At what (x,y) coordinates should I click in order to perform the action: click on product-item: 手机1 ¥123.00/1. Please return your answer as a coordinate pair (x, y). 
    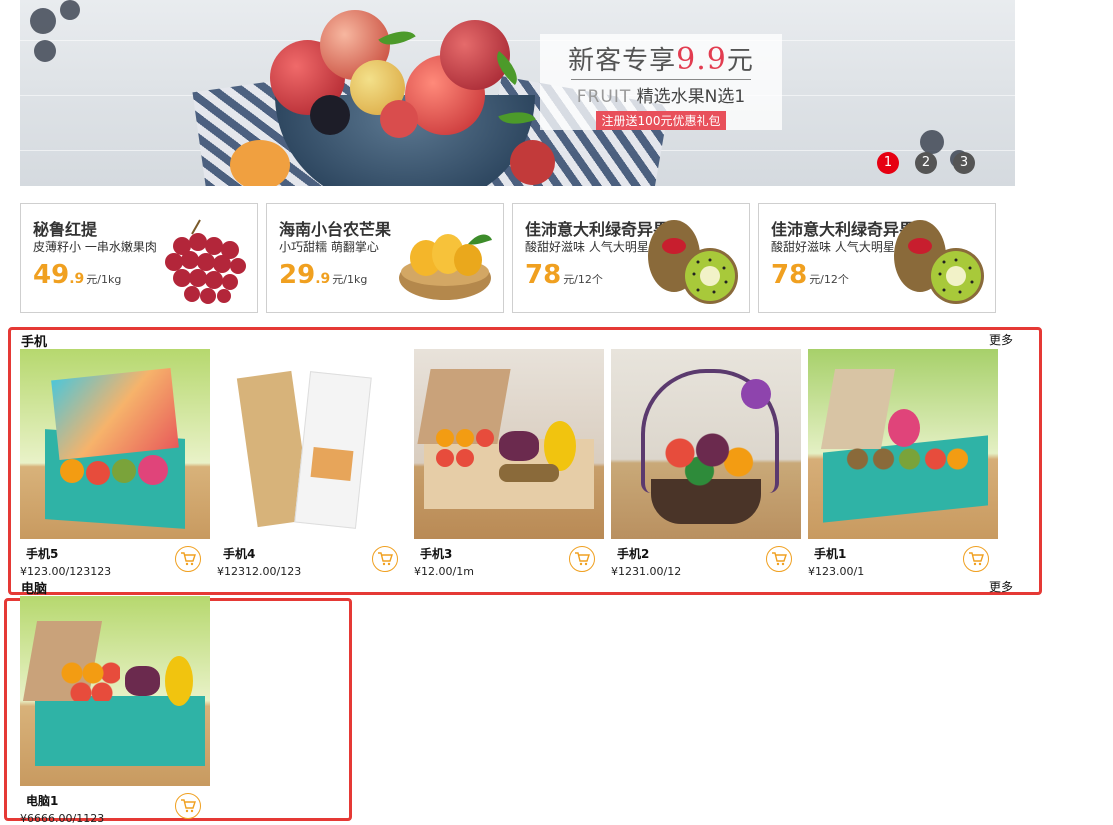
    Looking at the image, I should click on (903, 463).